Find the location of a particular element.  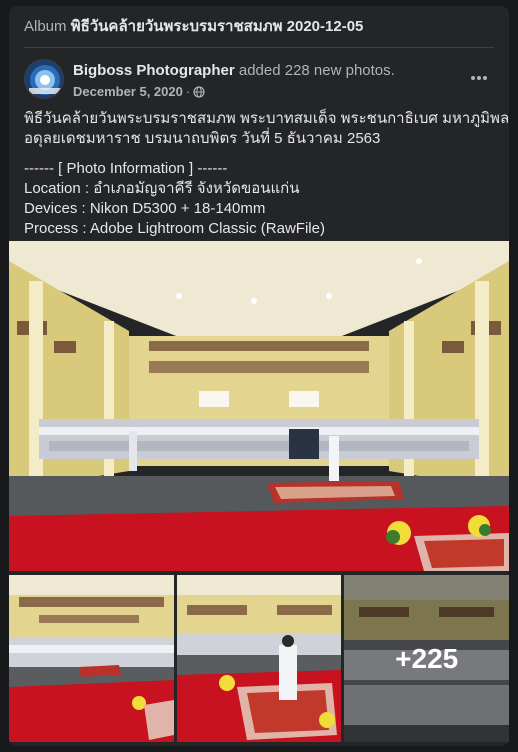

photo-info-devices: Devices : Nikon D5300 + 18-140mm is located at coordinates (145, 208).